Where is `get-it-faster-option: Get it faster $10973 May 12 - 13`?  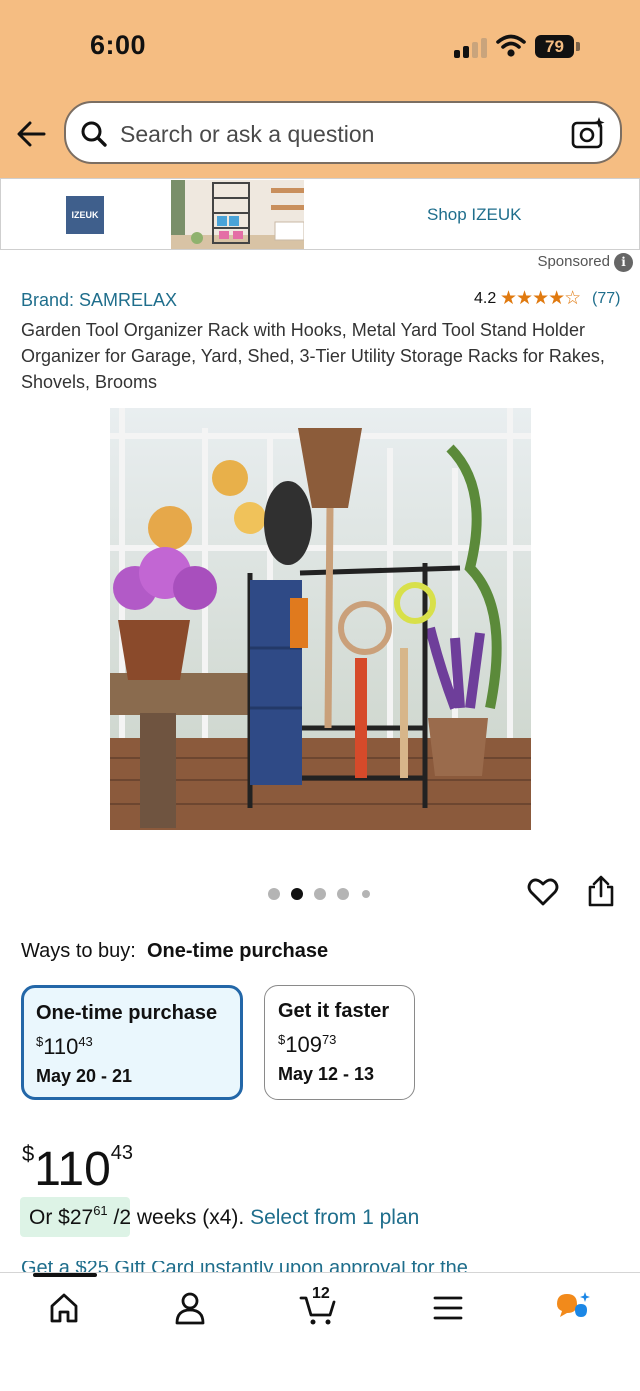
get-it-faster-option: Get it faster $10973 May 12 - 13 is located at coordinates (339, 1042).